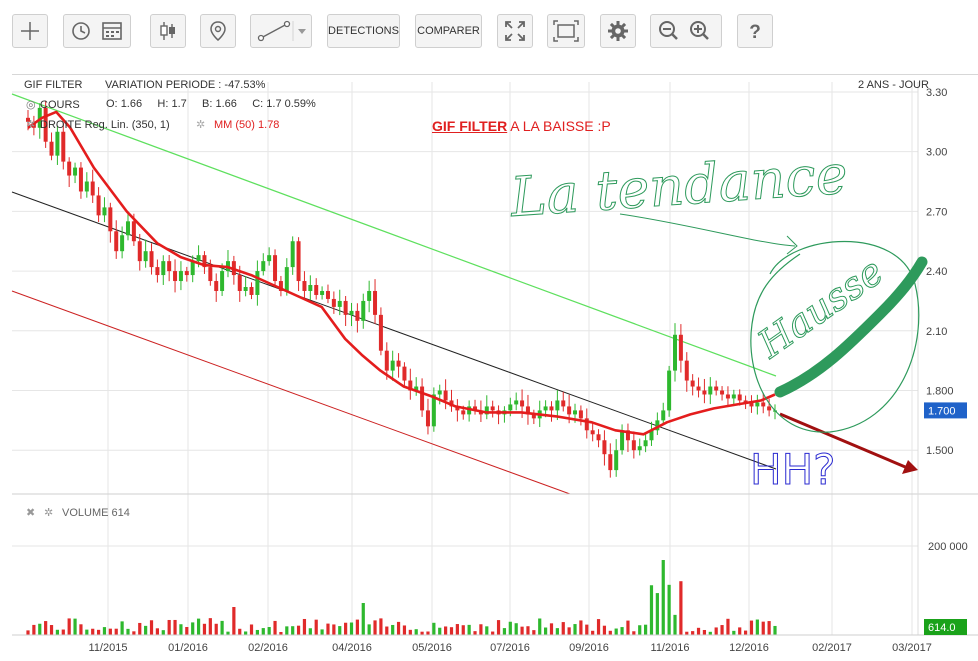 This screenshot has height=661, width=978. I want to click on variation-value: -47.53%, so click(245, 85).